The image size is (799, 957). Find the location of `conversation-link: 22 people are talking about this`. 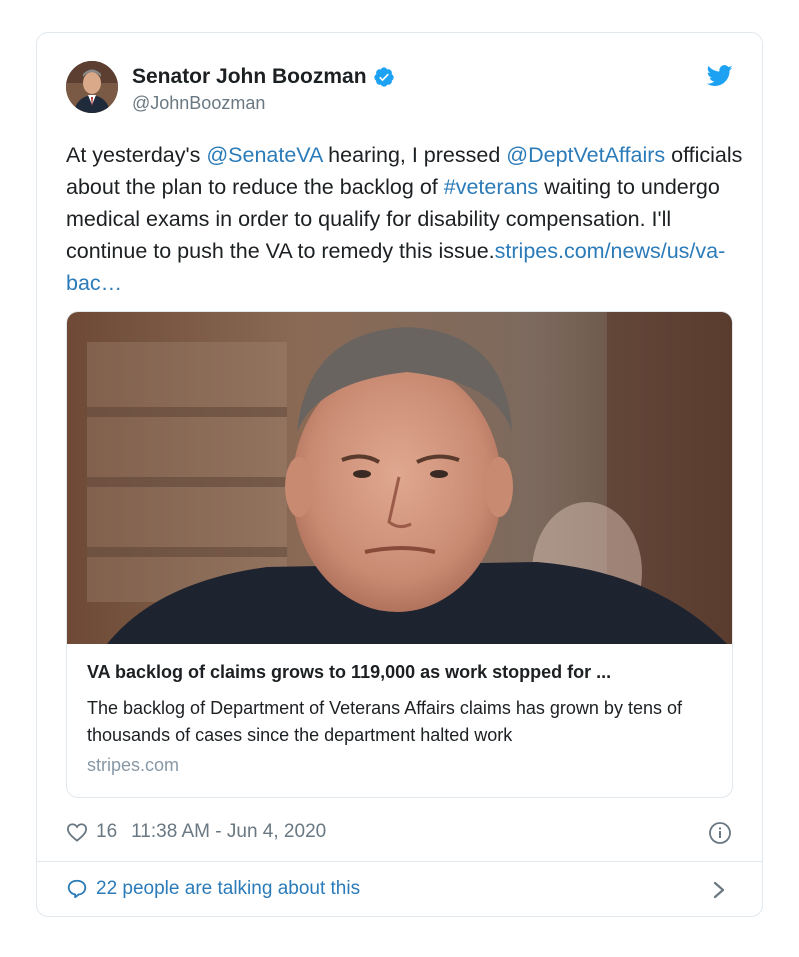

conversation-link: 22 people are talking about this is located at coordinates (213, 889).